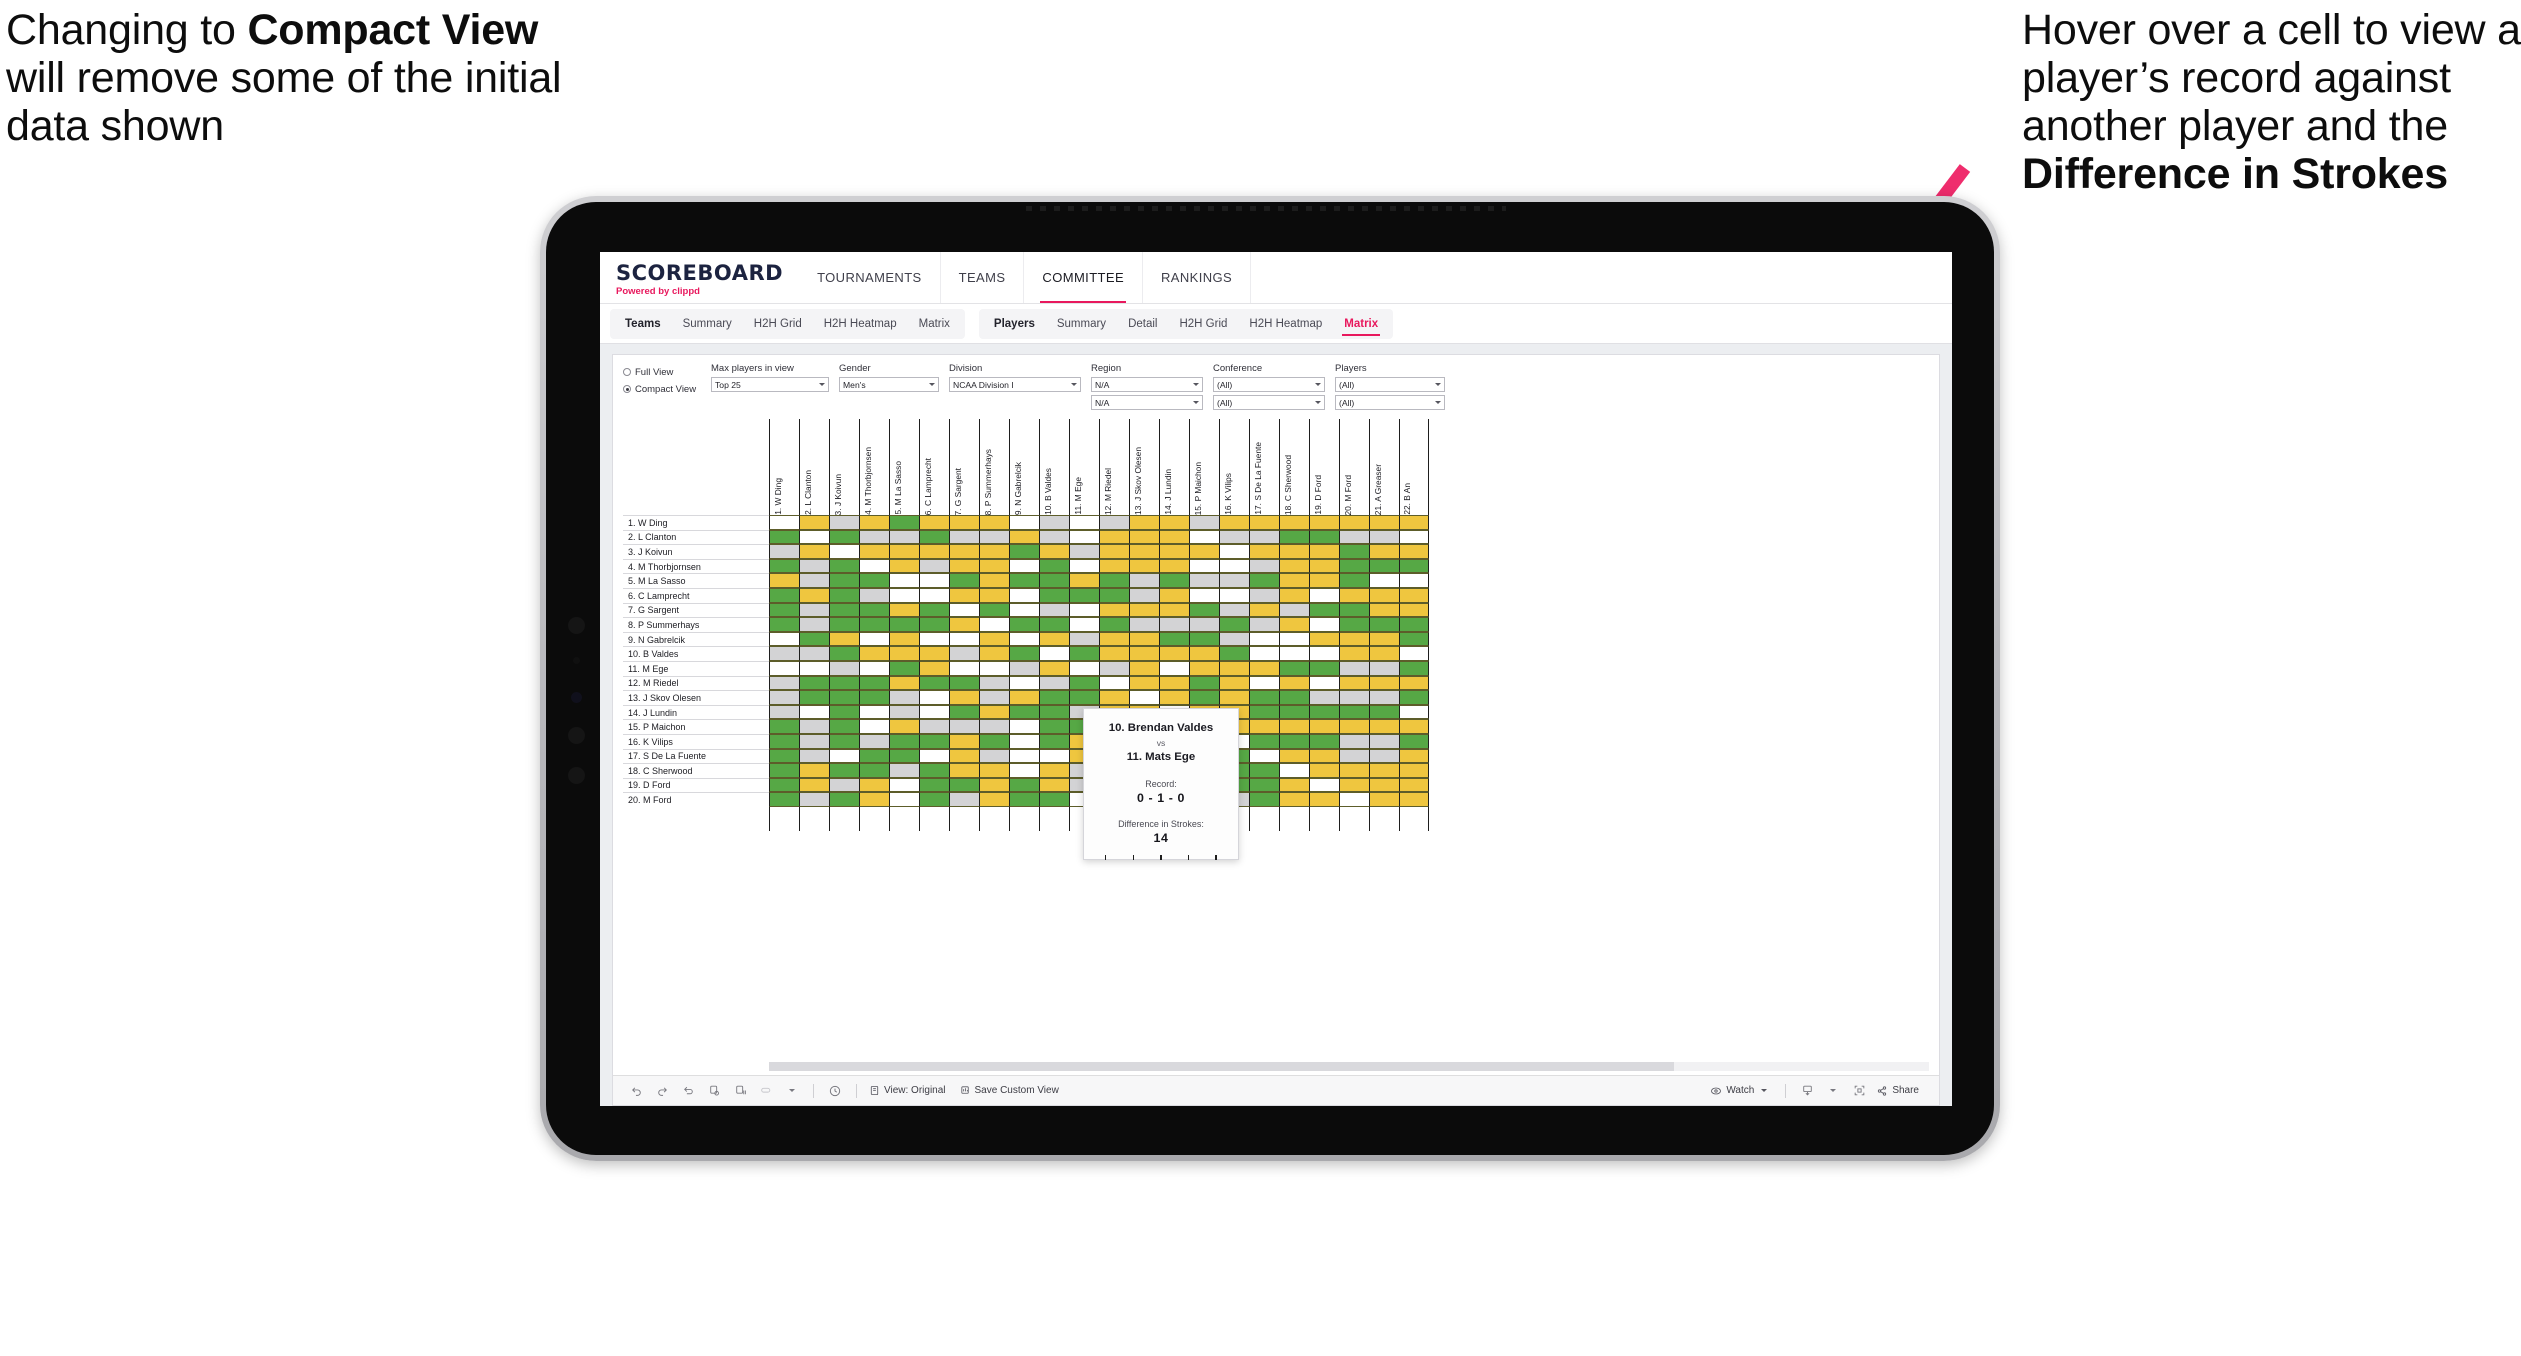 The width and height of the screenshot is (2521, 1356). Describe the element at coordinates (889, 384) in the screenshot. I see `filter-gender-select: Men's` at that location.